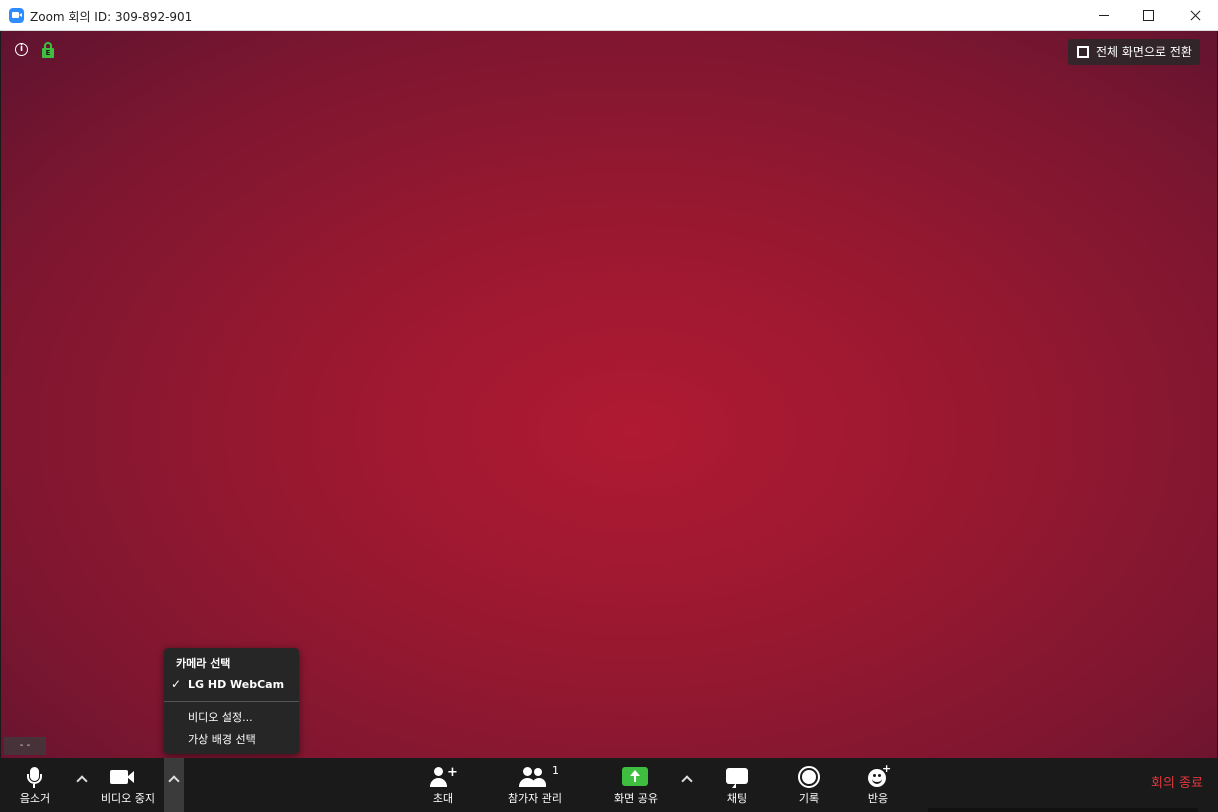 The image size is (1218, 812). I want to click on people-icon, so click(527, 771).